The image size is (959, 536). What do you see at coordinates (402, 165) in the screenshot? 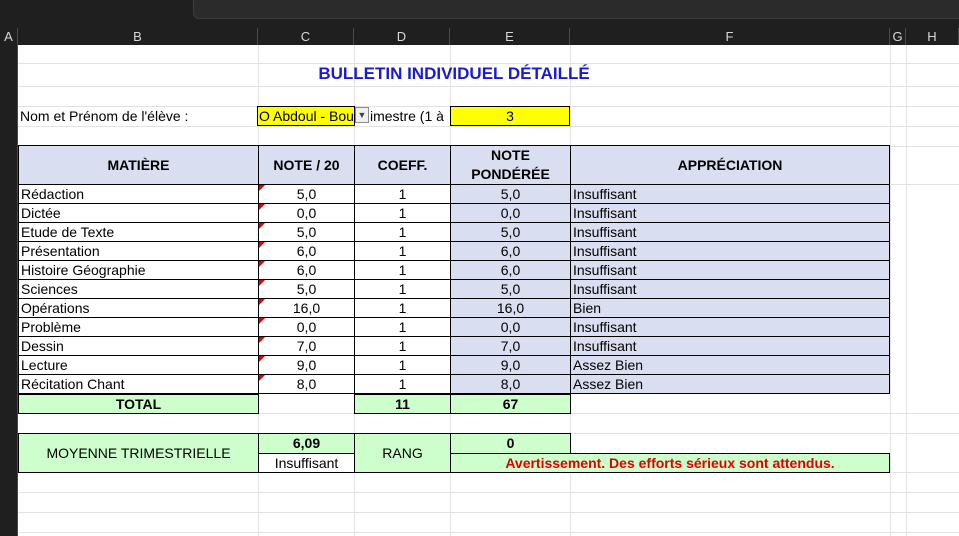
I see `header-coeff: COEFF.` at bounding box center [402, 165].